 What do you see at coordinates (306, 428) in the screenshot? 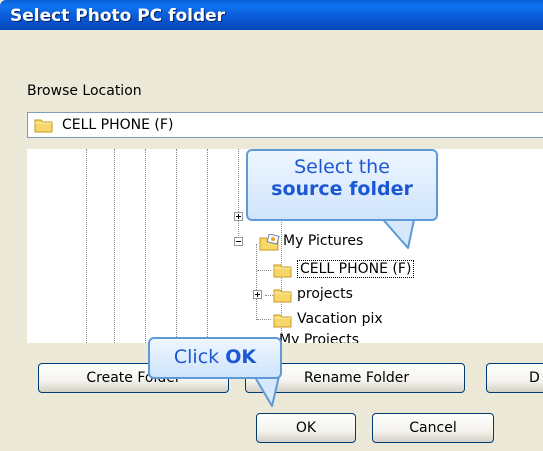
I see `ok-button: OK` at bounding box center [306, 428].